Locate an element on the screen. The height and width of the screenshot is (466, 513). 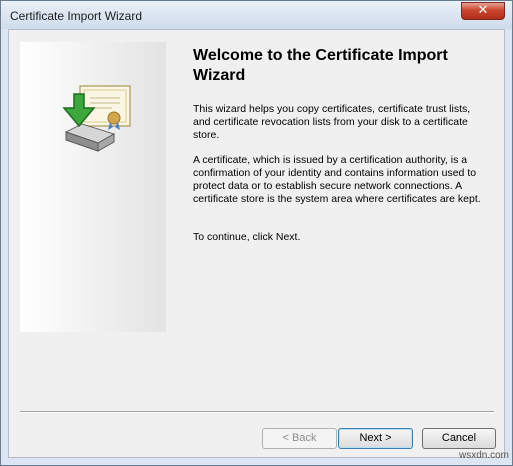
page-title: Welcome to the Certificate Import Wizard is located at coordinates (320, 65).